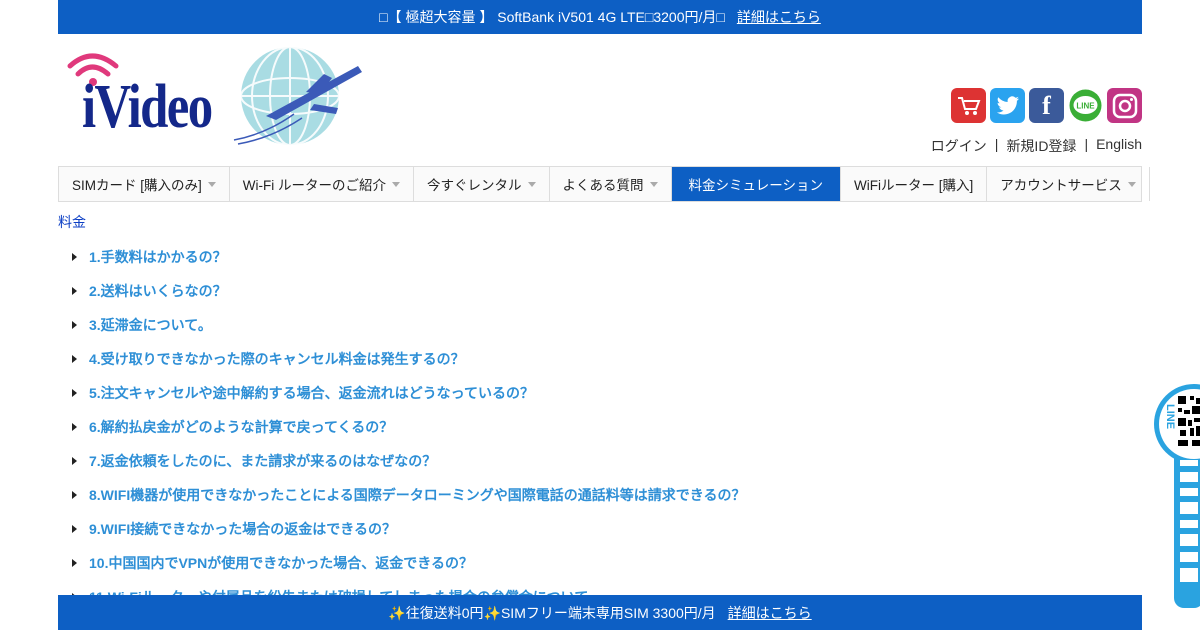 This screenshot has height=630, width=1200. What do you see at coordinates (474, 185) in the screenshot?
I see `nav-item-label: 今すぐレンタル` at bounding box center [474, 185].